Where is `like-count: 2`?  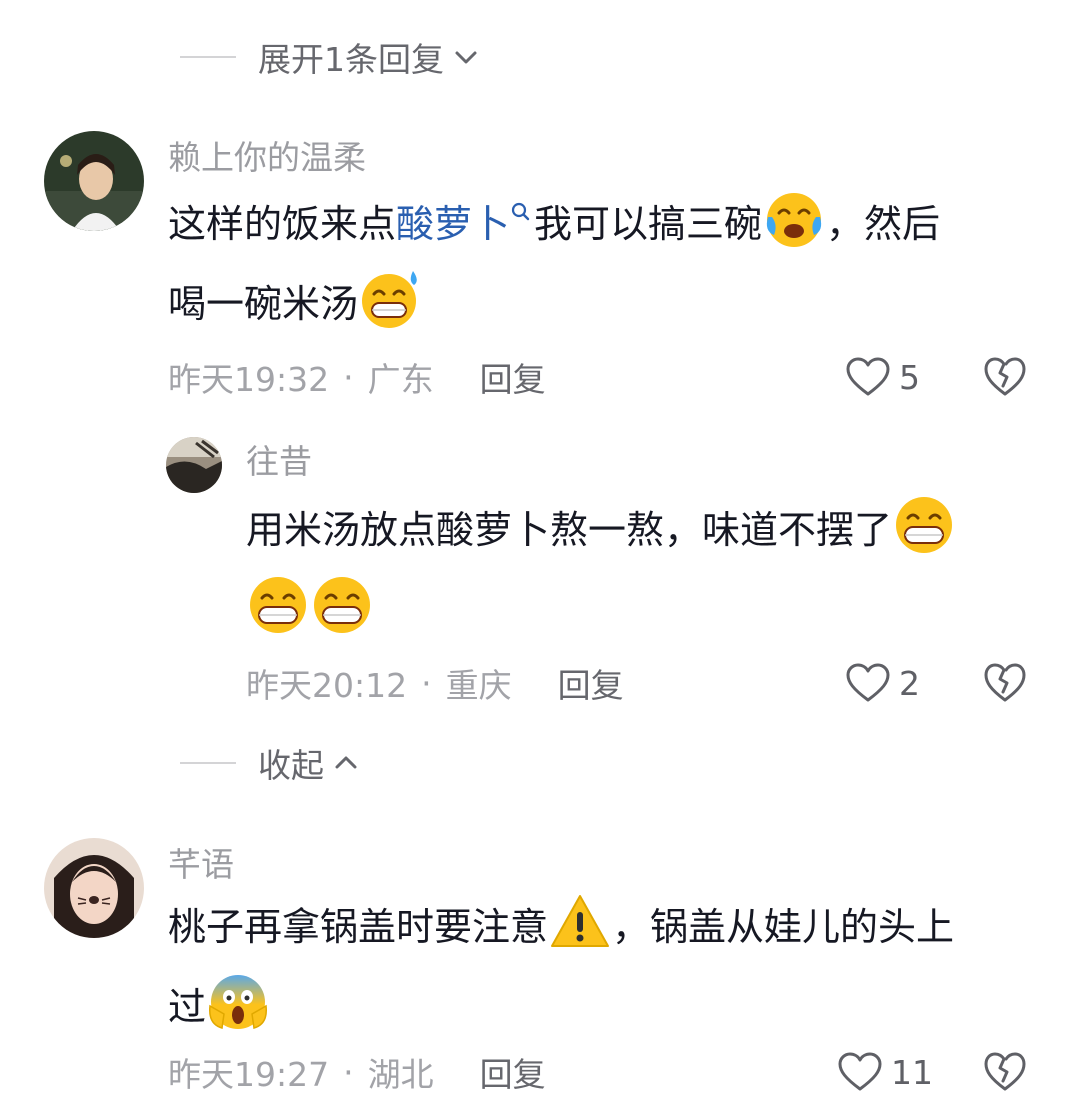
like-count: 2 is located at coordinates (909, 683).